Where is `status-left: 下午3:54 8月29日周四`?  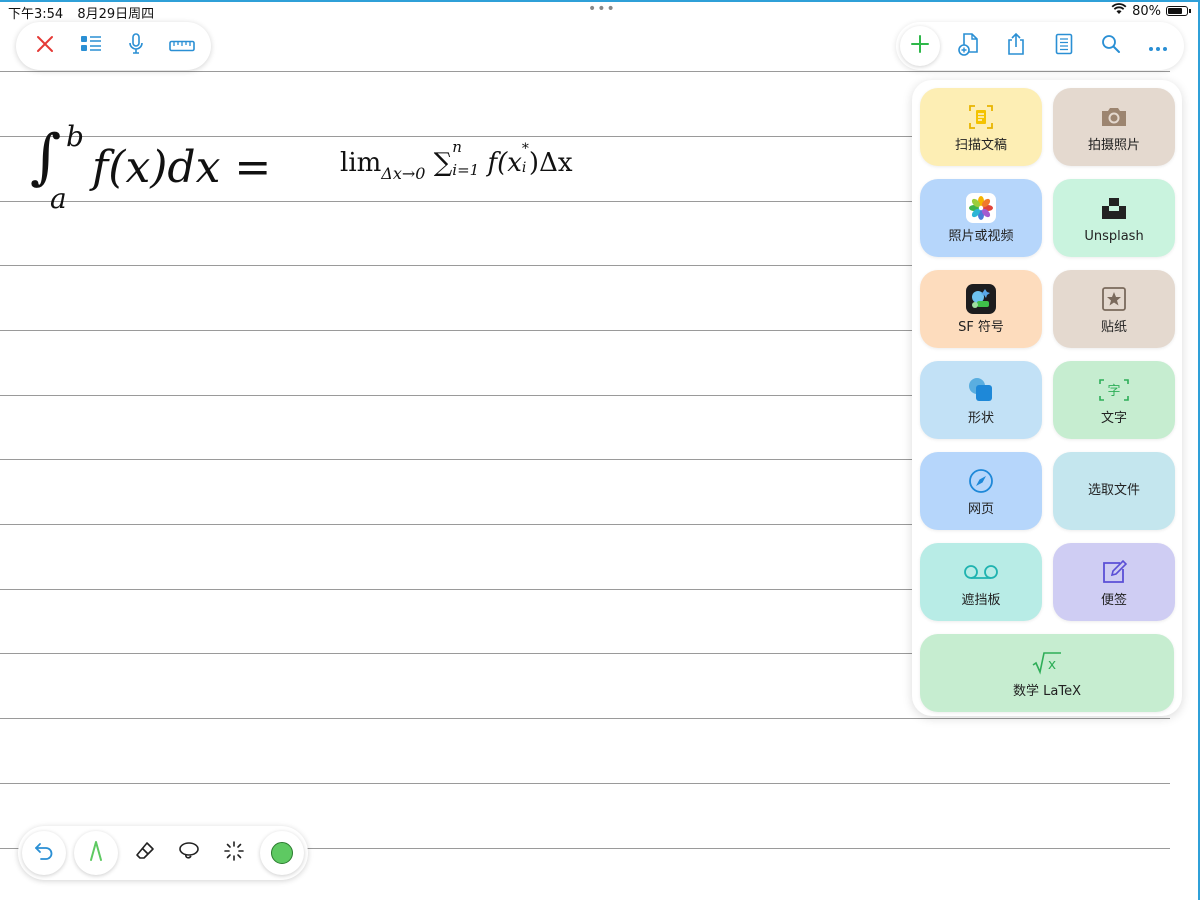
status-left: 下午3:54 8月29日周四 is located at coordinates (86, 12).